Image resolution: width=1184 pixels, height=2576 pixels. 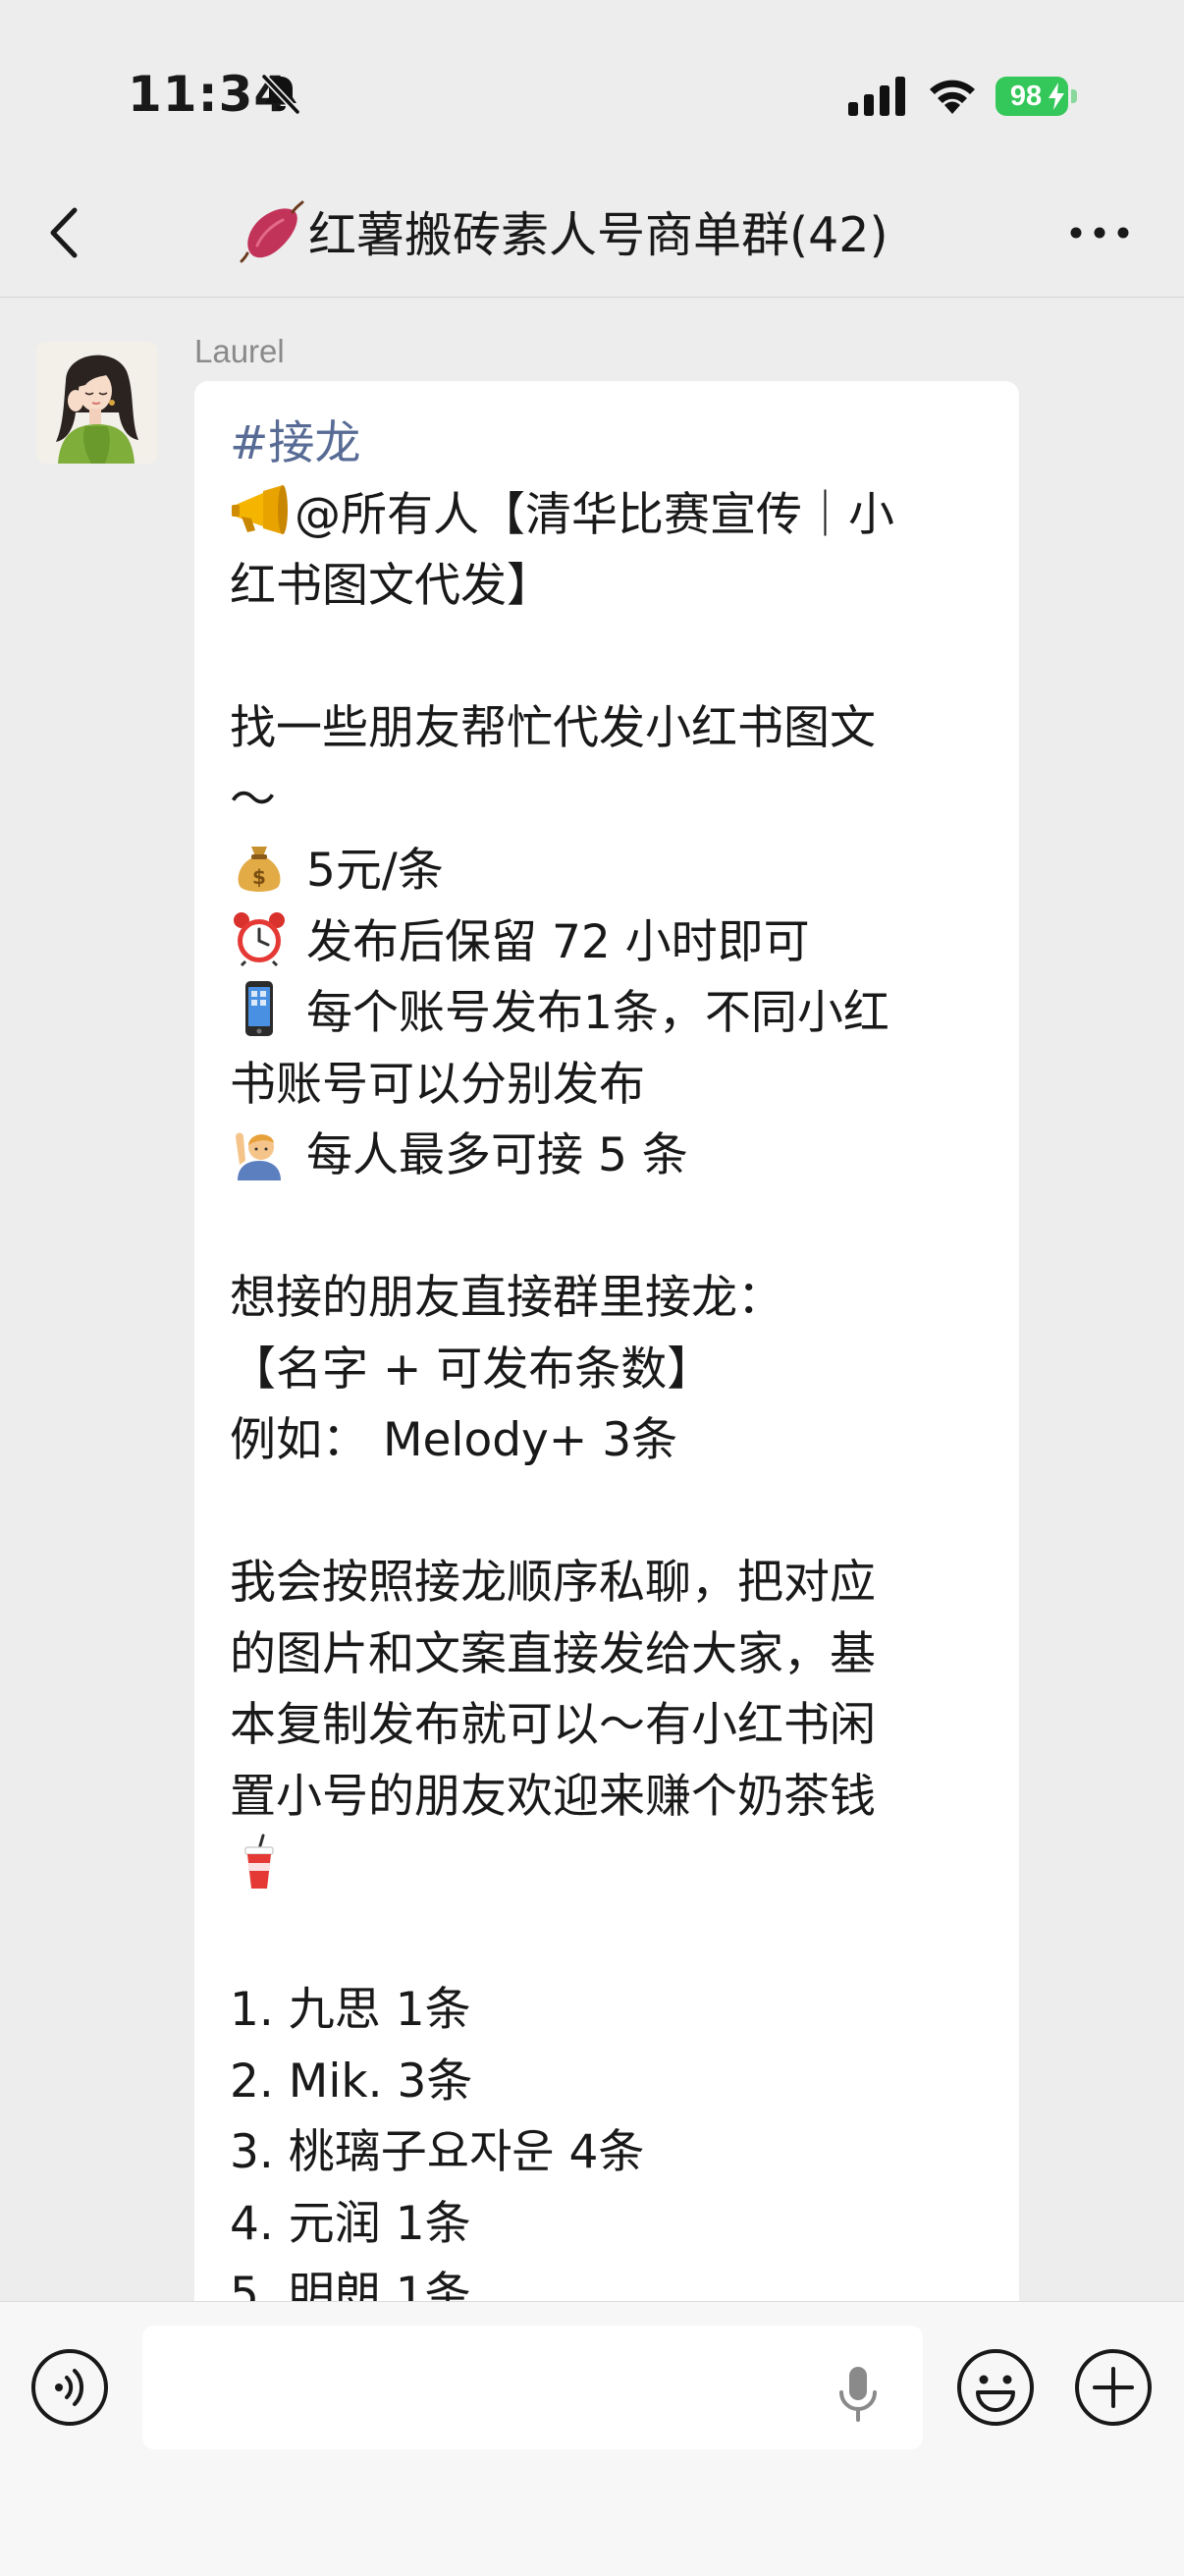 I want to click on message-line: 例如： Melody+ 3条, so click(x=613, y=1441).